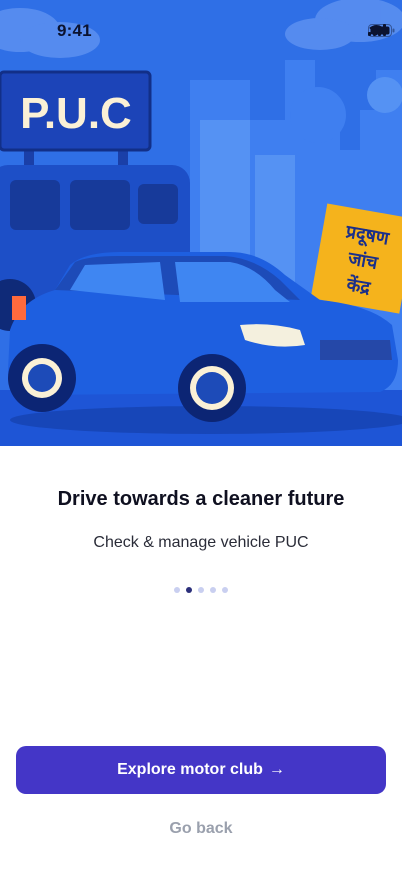 Image resolution: width=402 pixels, height=874 pixels. Describe the element at coordinates (201, 542) in the screenshot. I see `onboarding-subtitle: Check & manage vehicle PUC` at that location.